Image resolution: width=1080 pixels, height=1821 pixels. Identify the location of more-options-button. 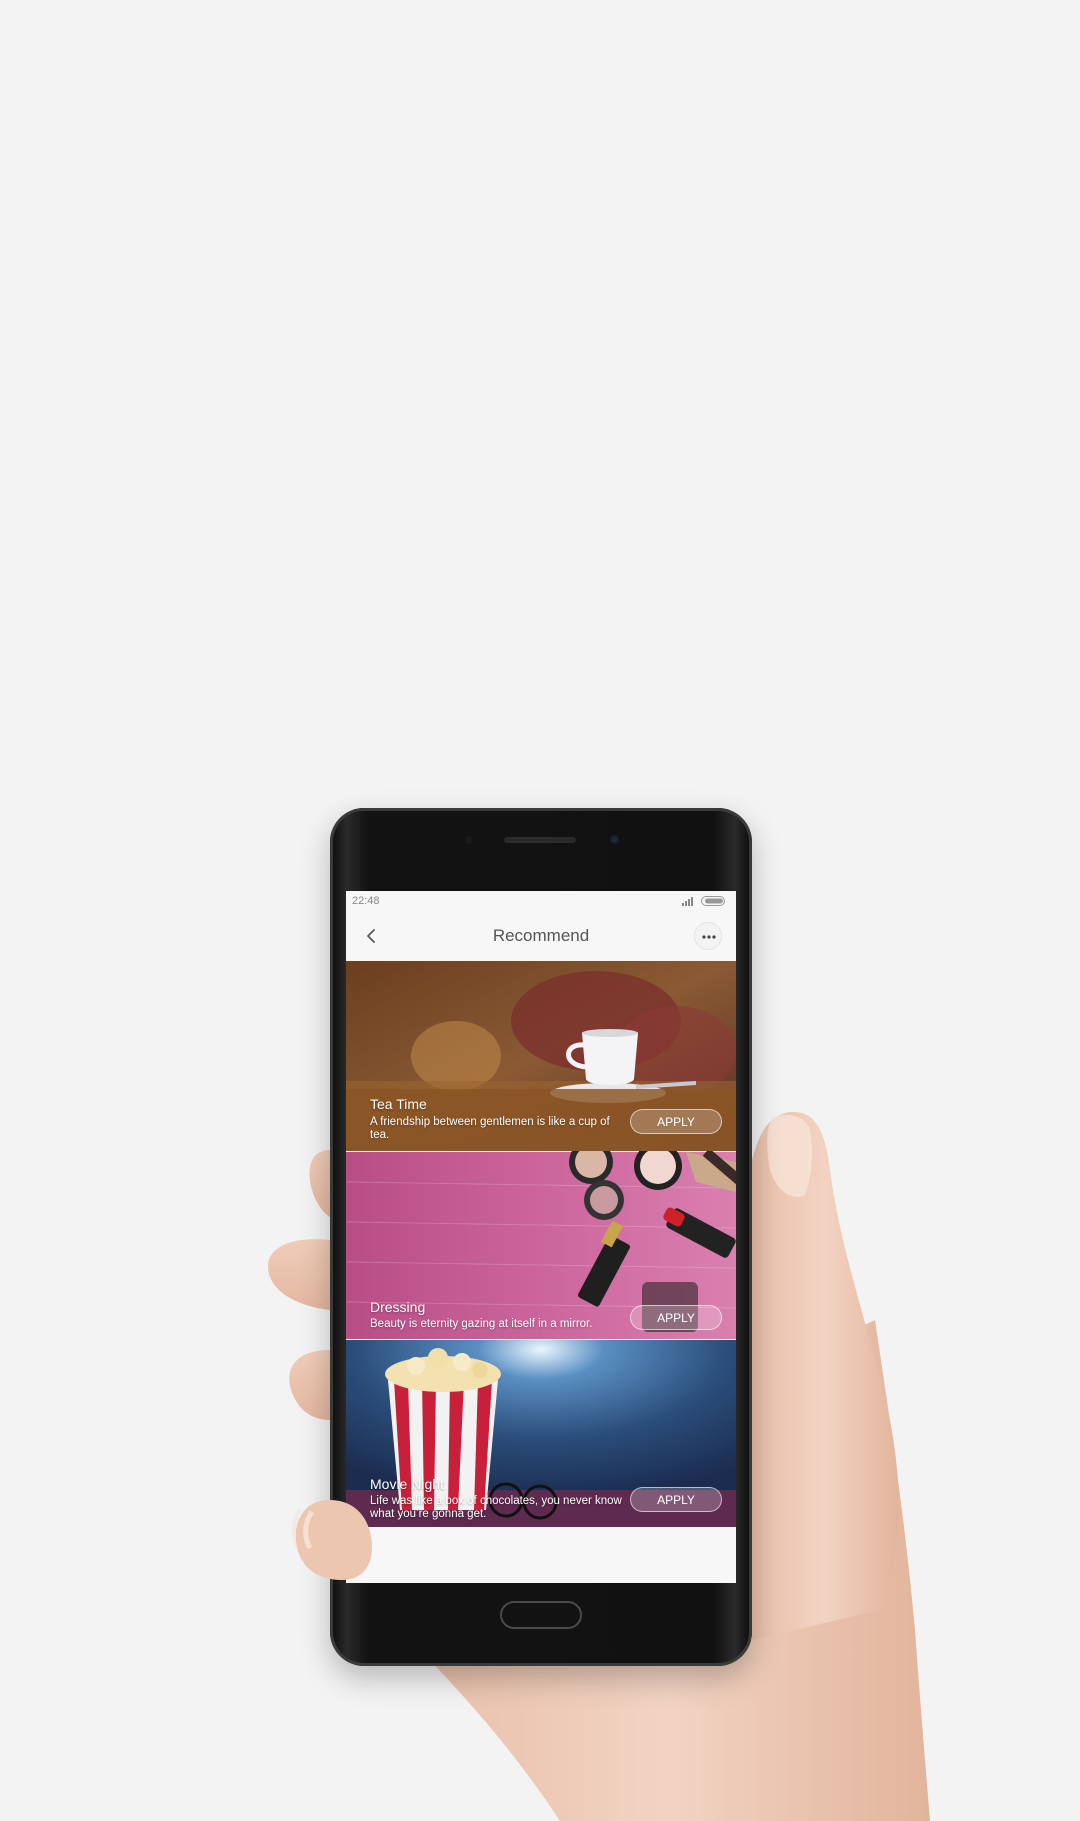
(708, 936).